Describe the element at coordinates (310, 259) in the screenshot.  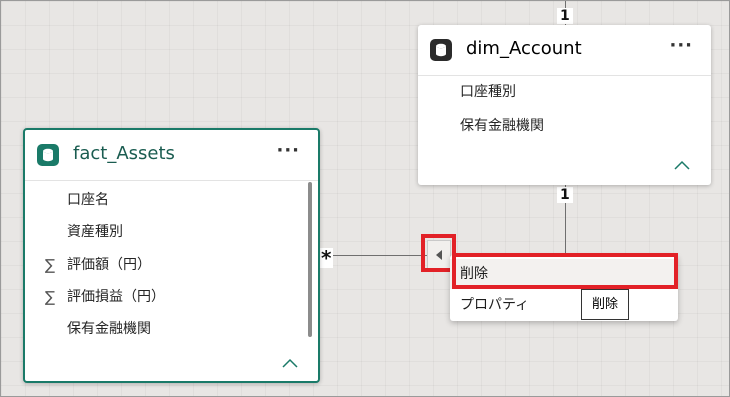
I see `scrollbar` at that location.